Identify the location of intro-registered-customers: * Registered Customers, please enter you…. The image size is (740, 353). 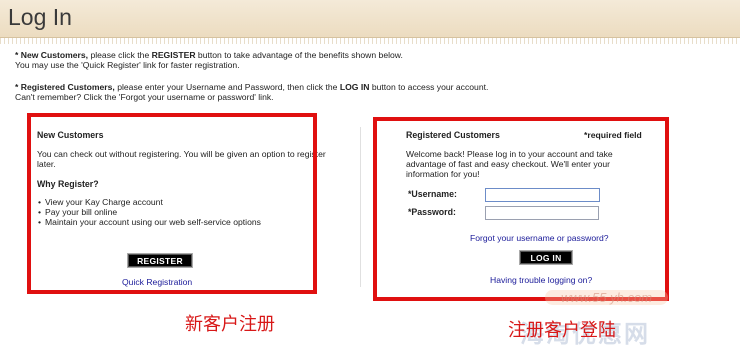
(251, 87).